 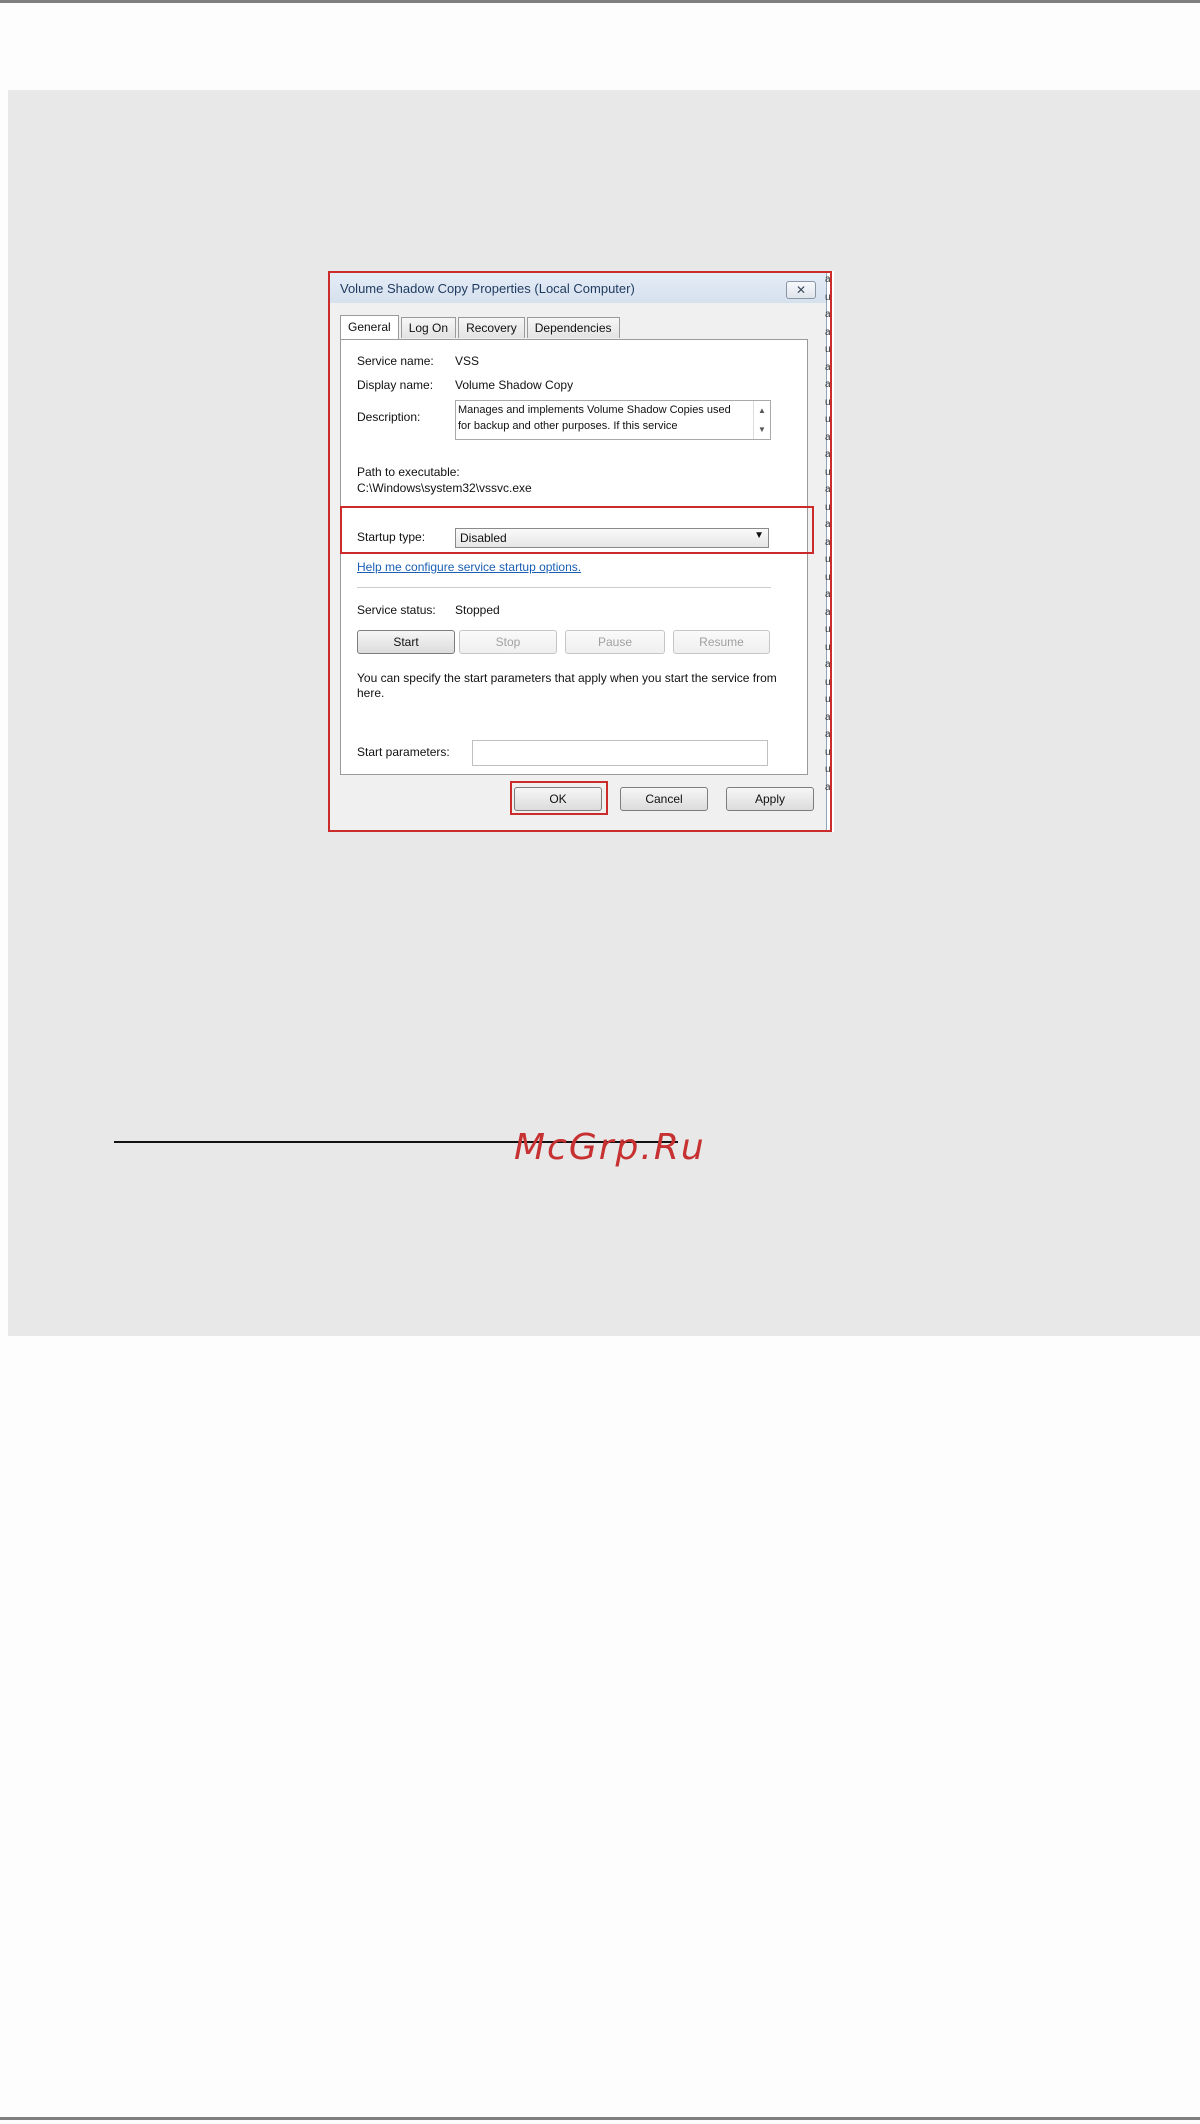 I want to click on page-bottom-rule, so click(x=600, y=2118).